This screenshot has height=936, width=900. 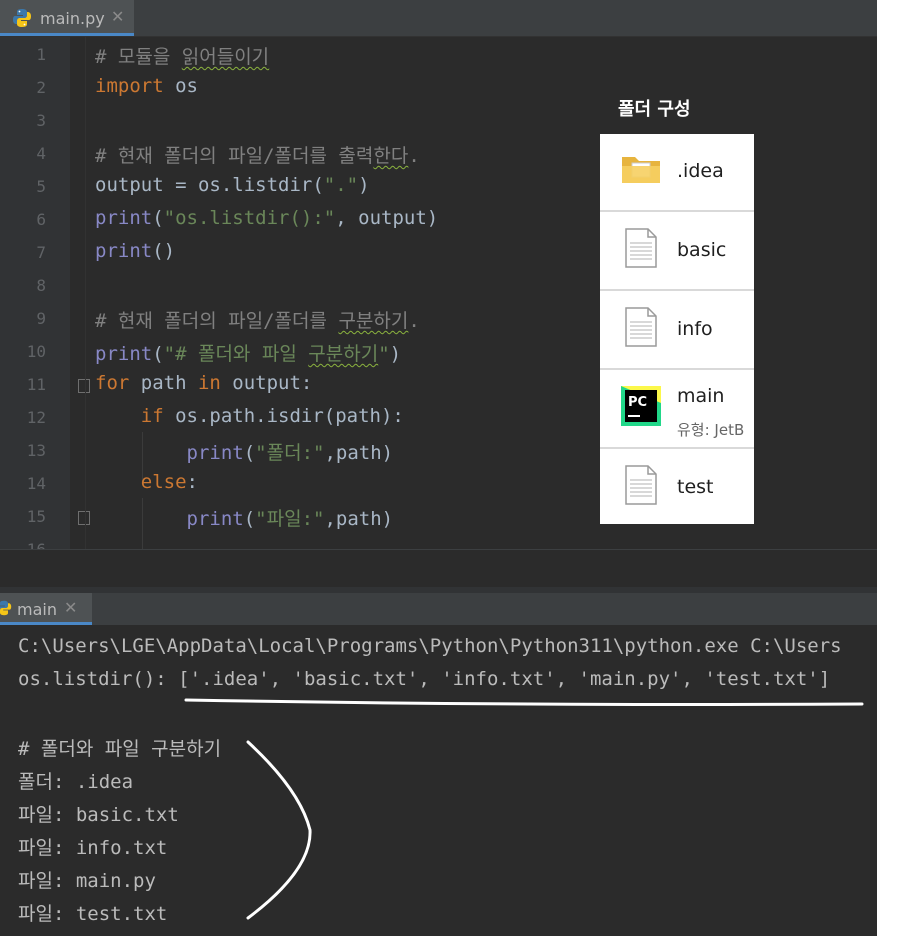 I want to click on code-line-11: for path in output:, so click(x=203, y=383).